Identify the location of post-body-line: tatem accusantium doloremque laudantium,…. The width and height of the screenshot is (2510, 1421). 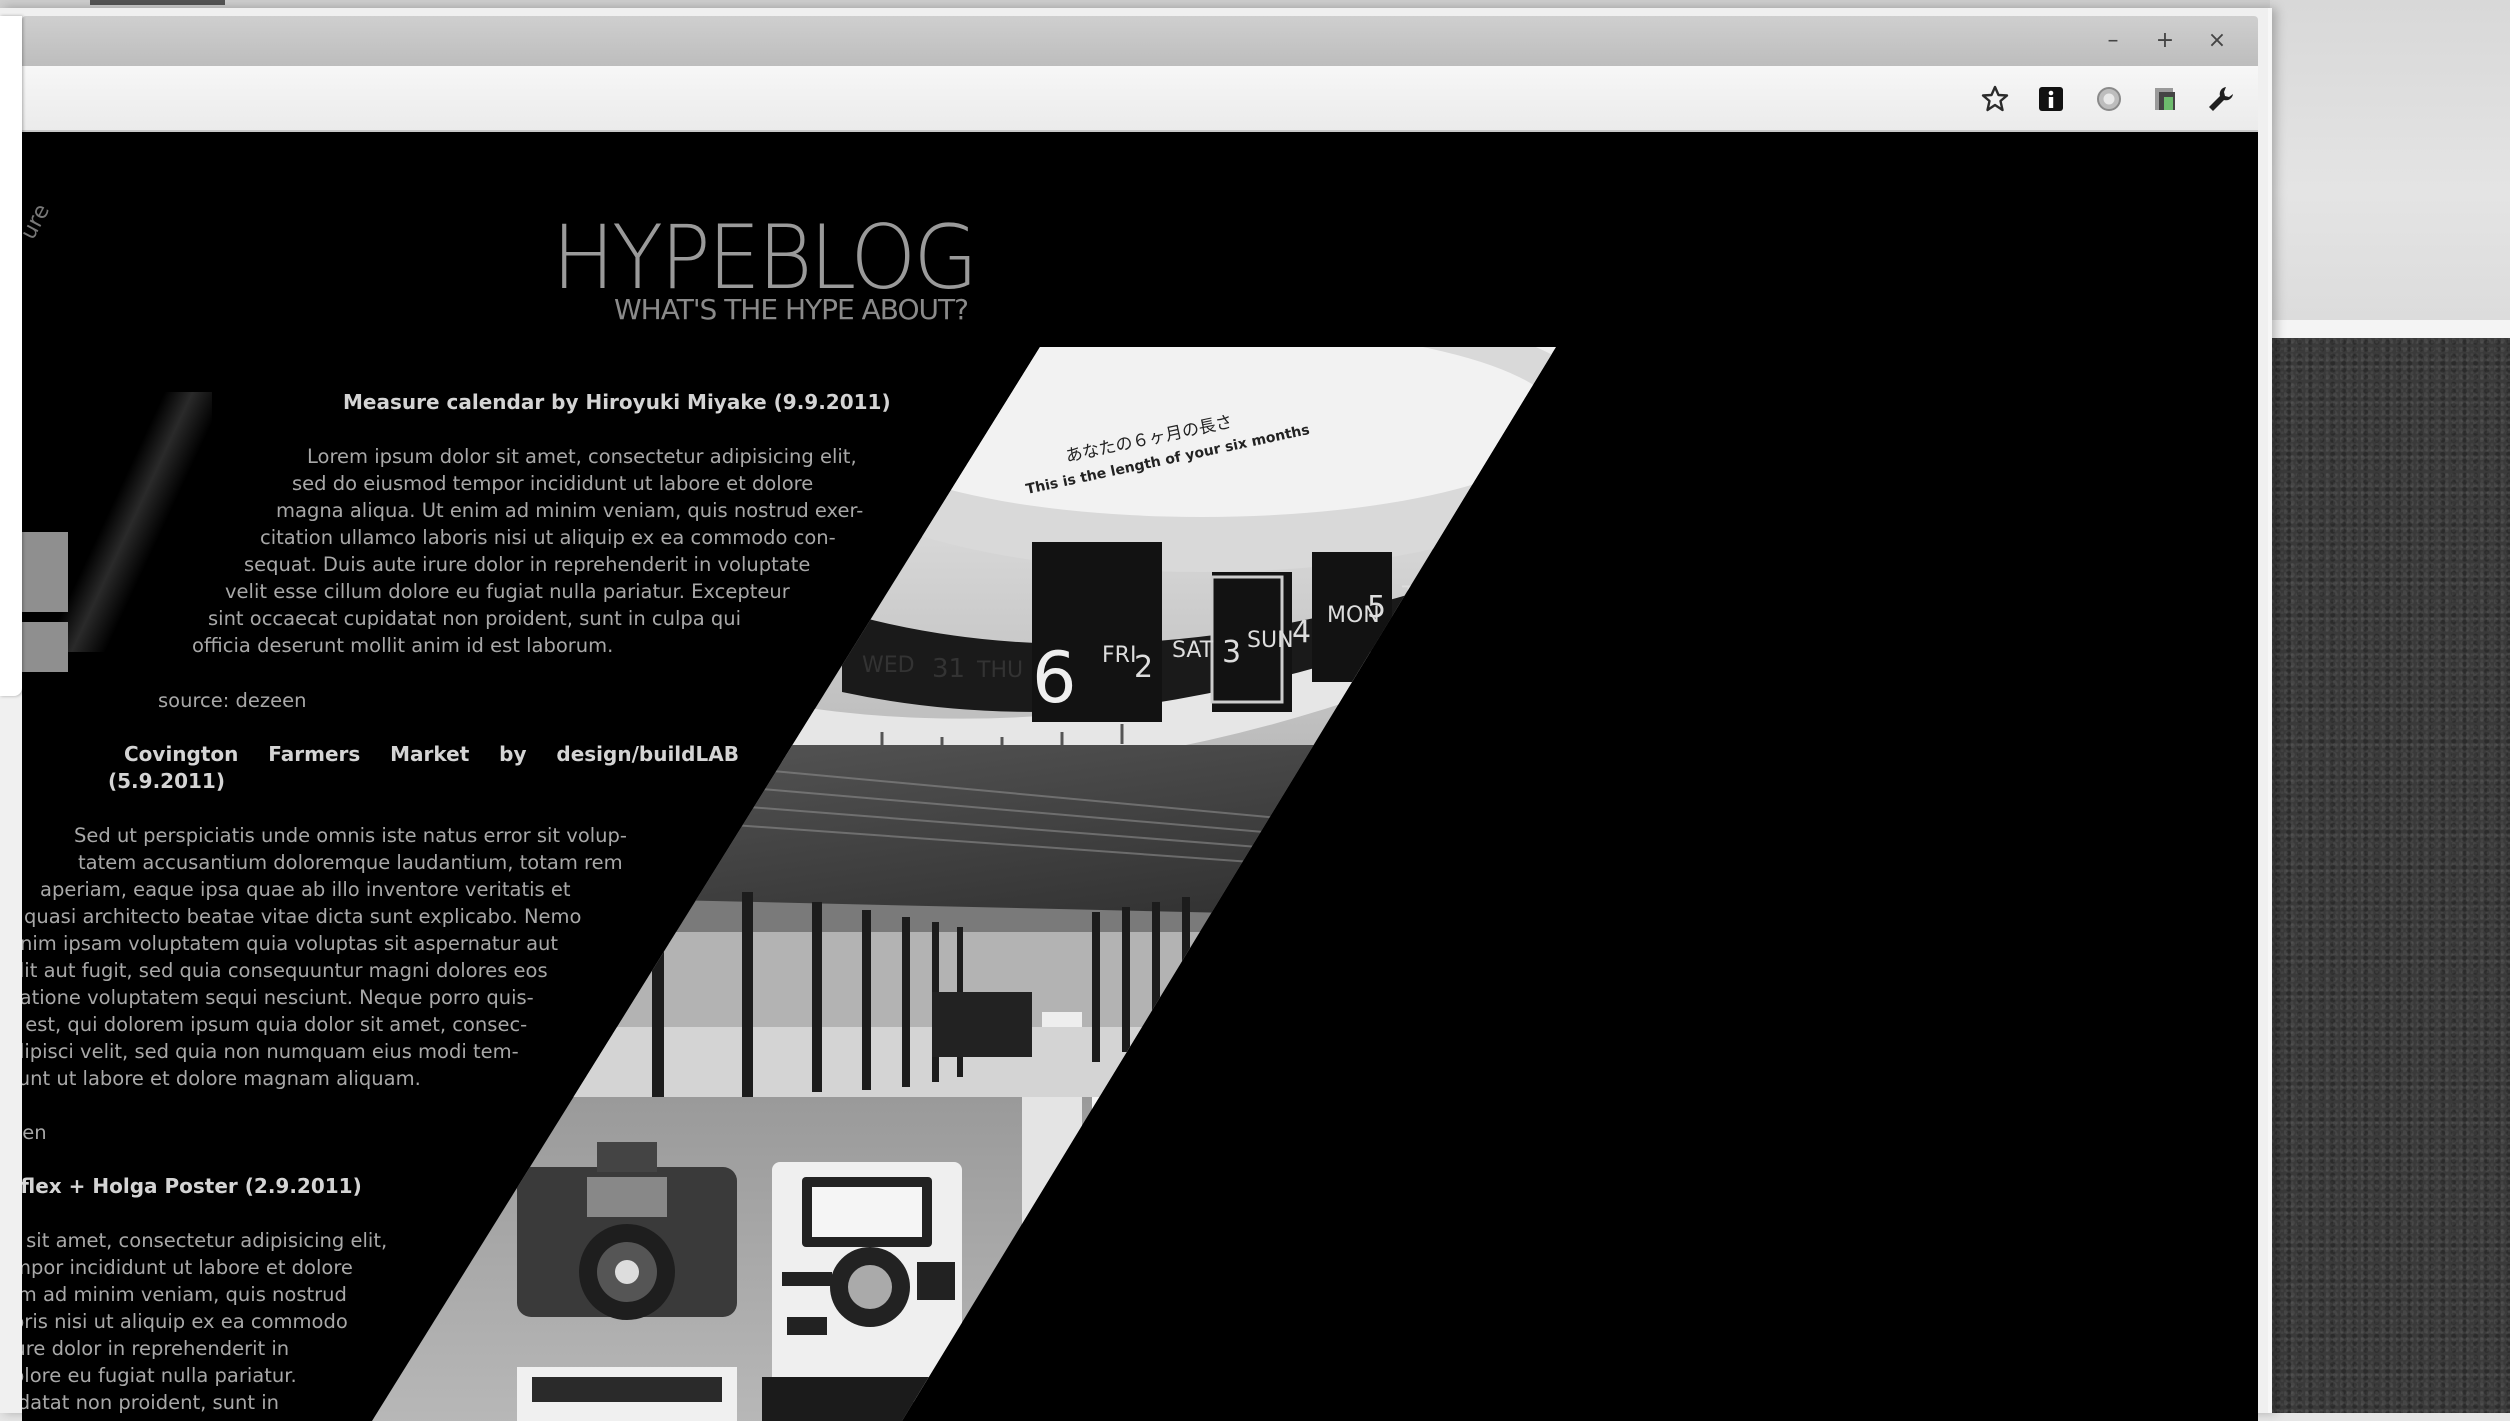
(350, 862).